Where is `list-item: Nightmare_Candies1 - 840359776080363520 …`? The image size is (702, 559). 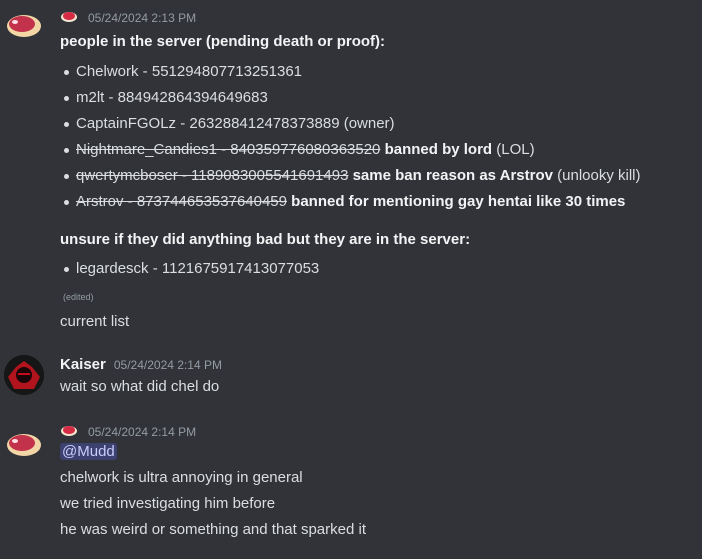 list-item: Nightmare_Candies1 - 840359776080363520 … is located at coordinates (350, 150).